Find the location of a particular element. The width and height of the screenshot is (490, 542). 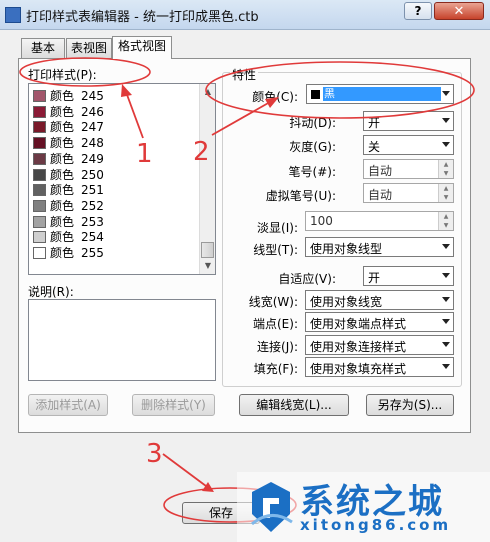

watermark-logo-icon is located at coordinates (272, 507).